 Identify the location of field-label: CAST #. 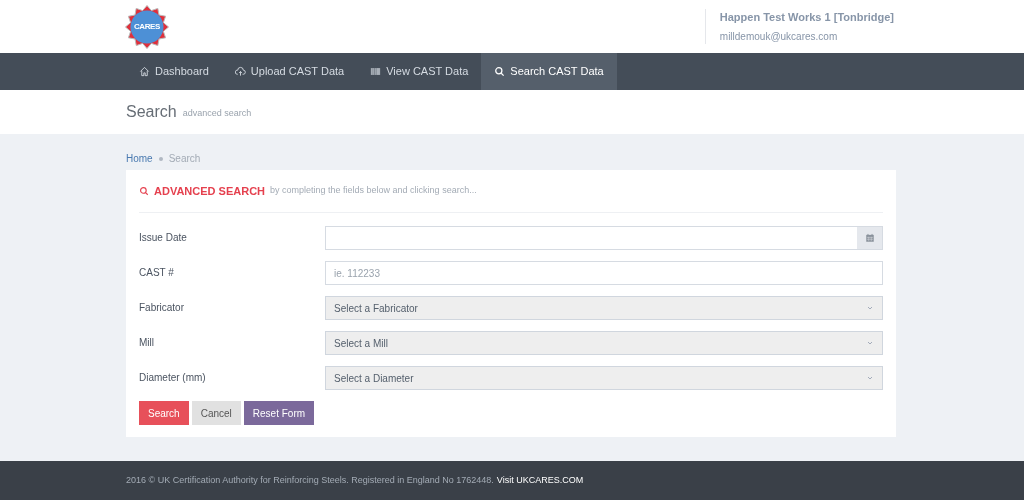
(157, 273).